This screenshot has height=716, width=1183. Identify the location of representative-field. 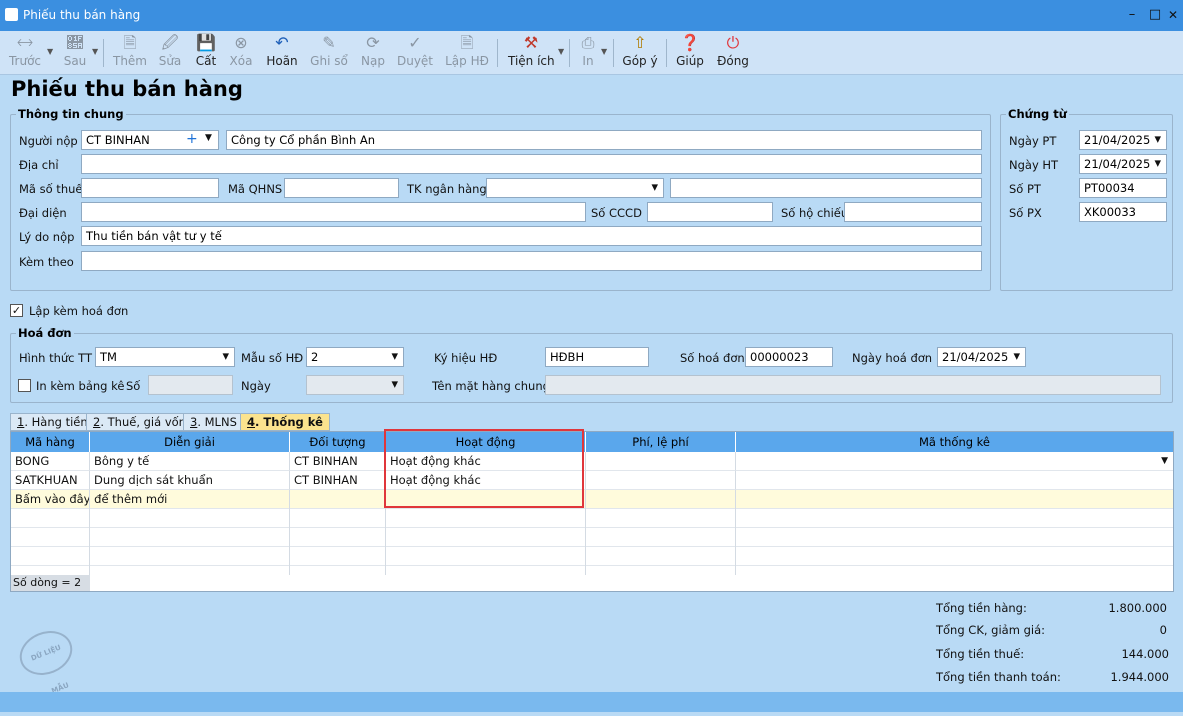
(333, 212).